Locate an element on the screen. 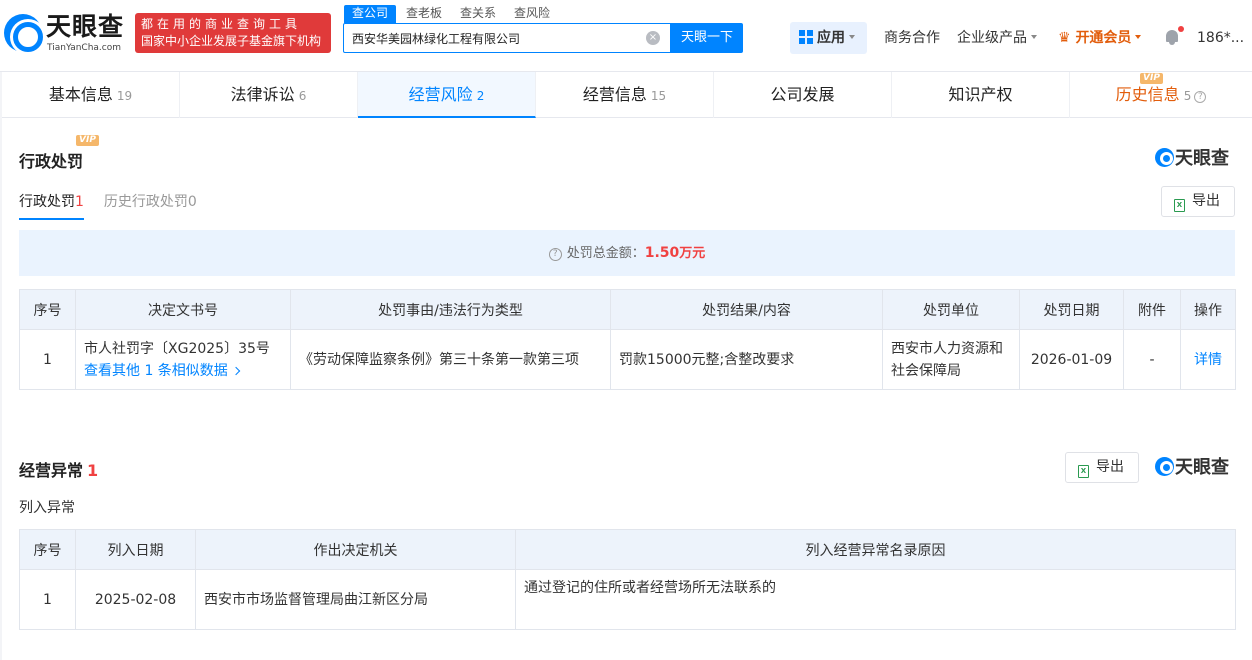 This screenshot has height=660, width=1252. abnormal-authority: 西安市市场监督管理局曲江新区分局 is located at coordinates (355, 599).